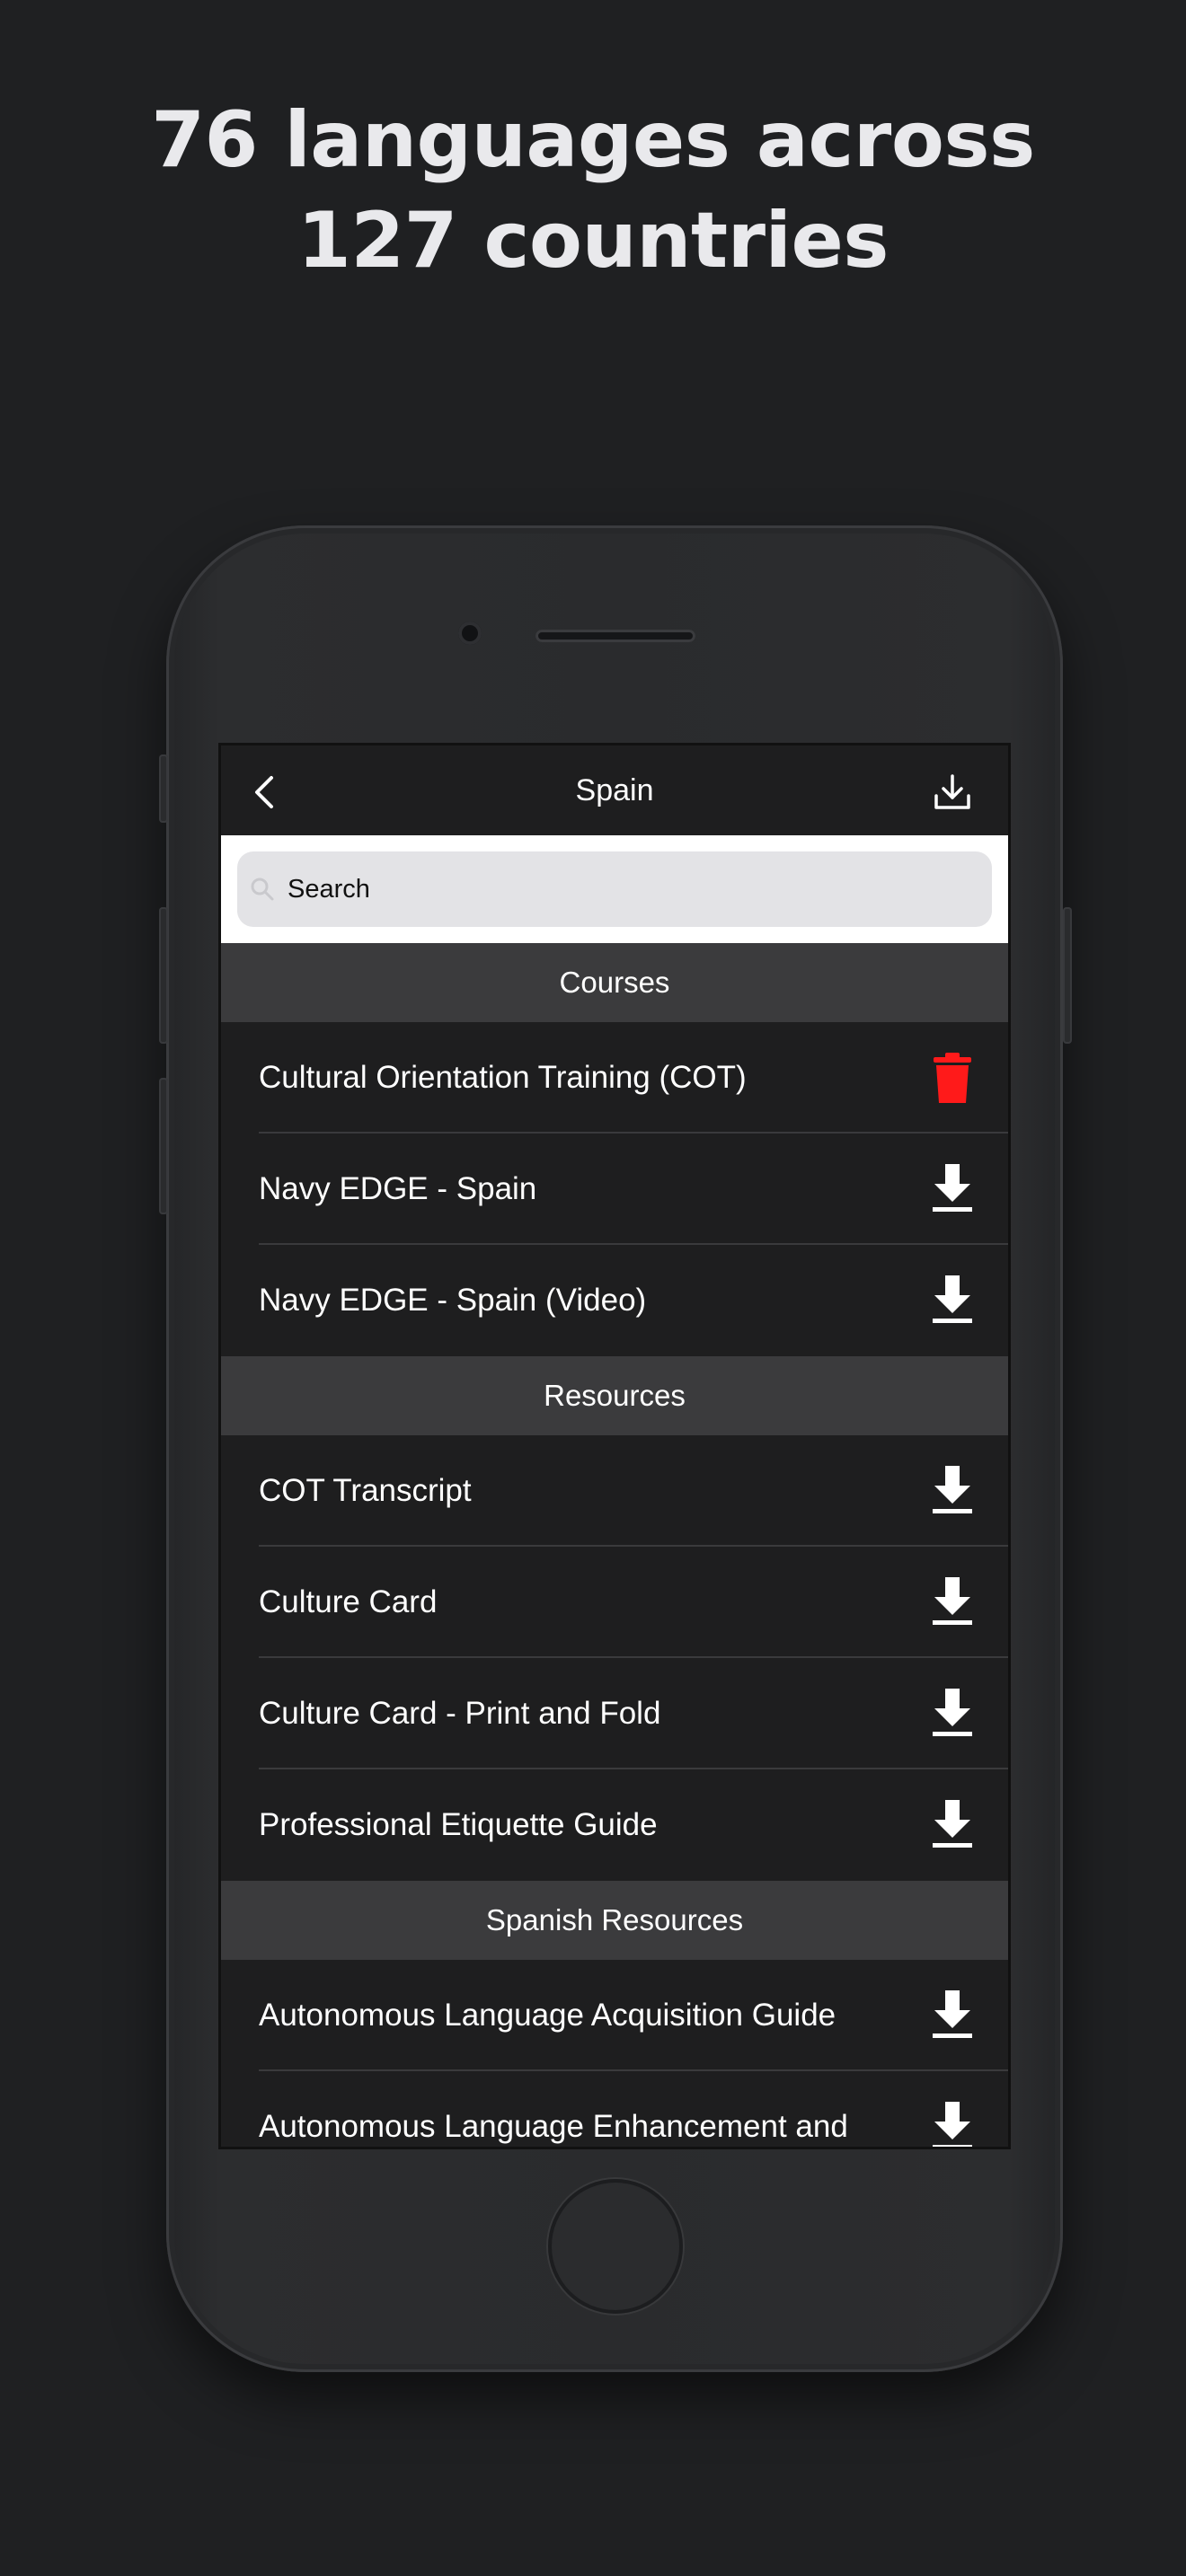 The image size is (1186, 2576). What do you see at coordinates (593, 190) in the screenshot?
I see `promo-headline: 76 languages across 127 countries` at bounding box center [593, 190].